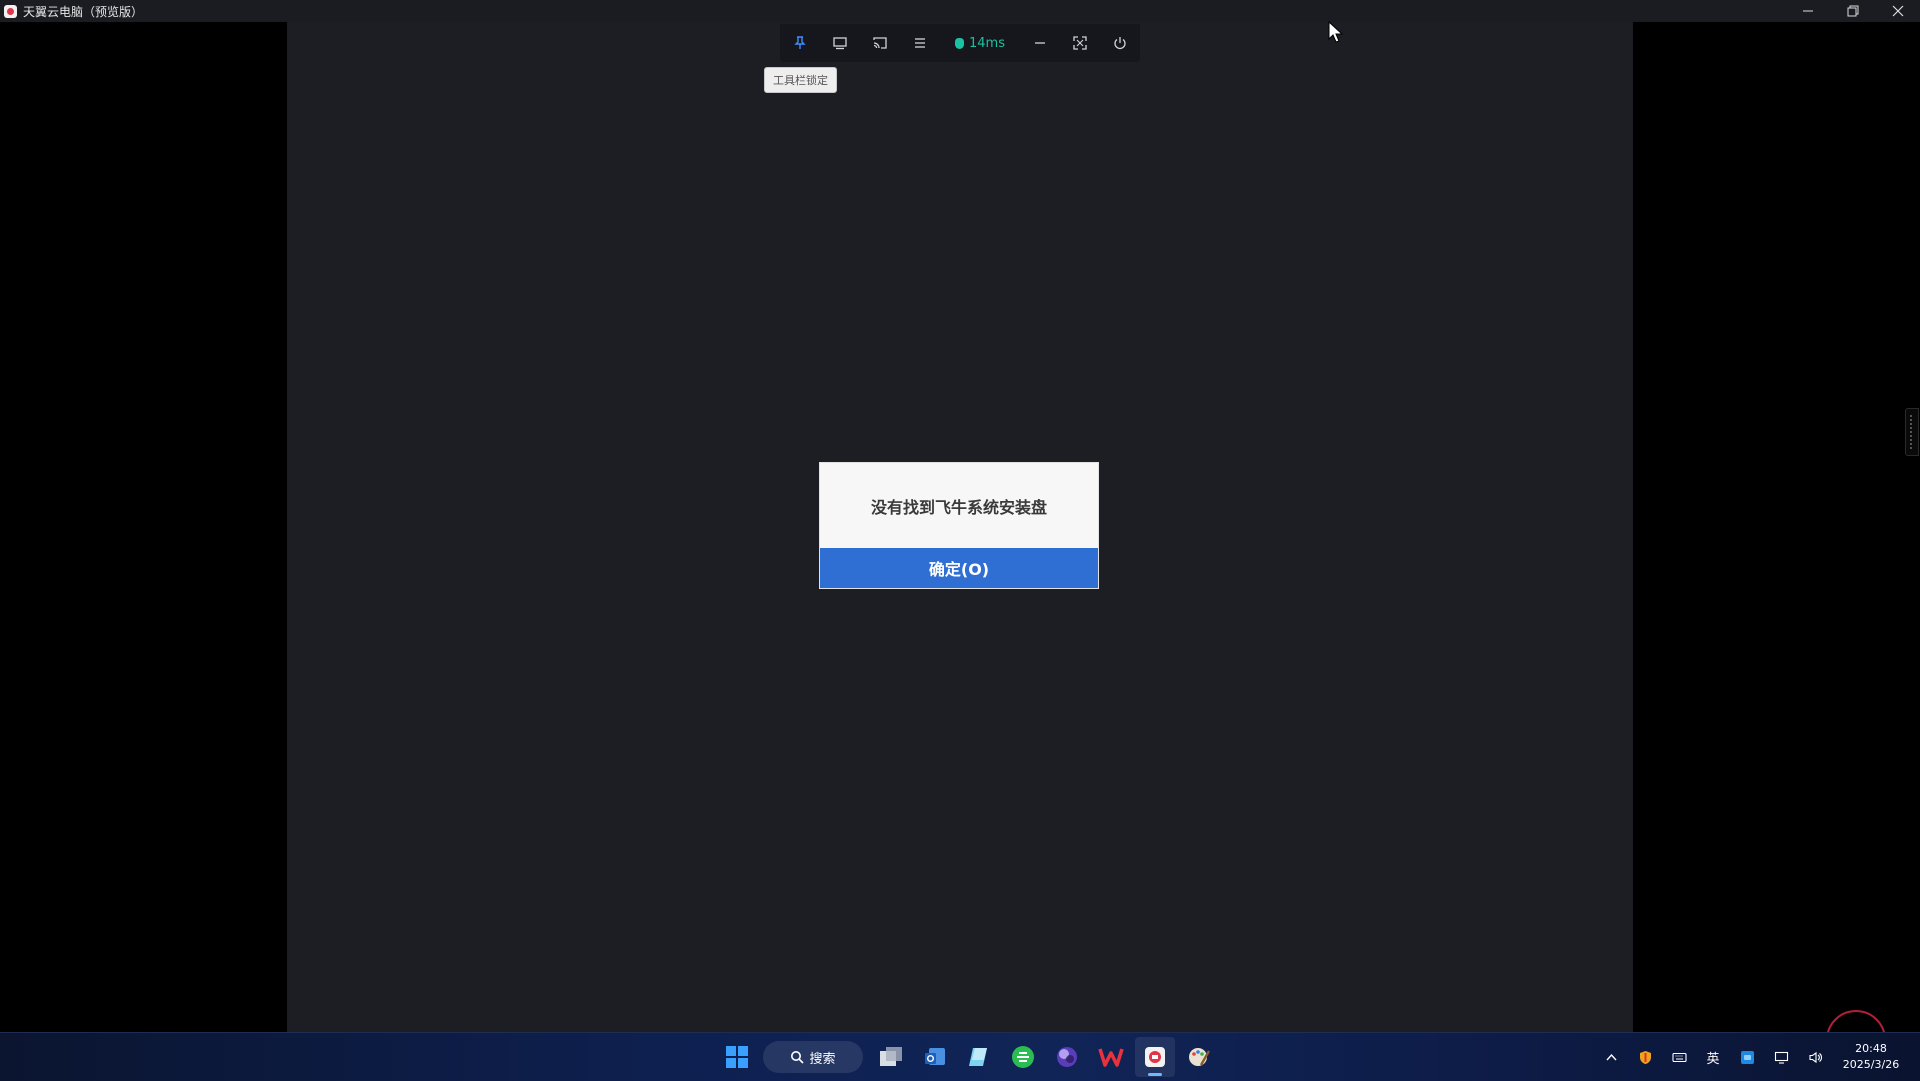 This screenshot has width=1920, height=1081. Describe the element at coordinates (83, 11) in the screenshot. I see `window-title: 天翼云电脑（预览版）` at that location.